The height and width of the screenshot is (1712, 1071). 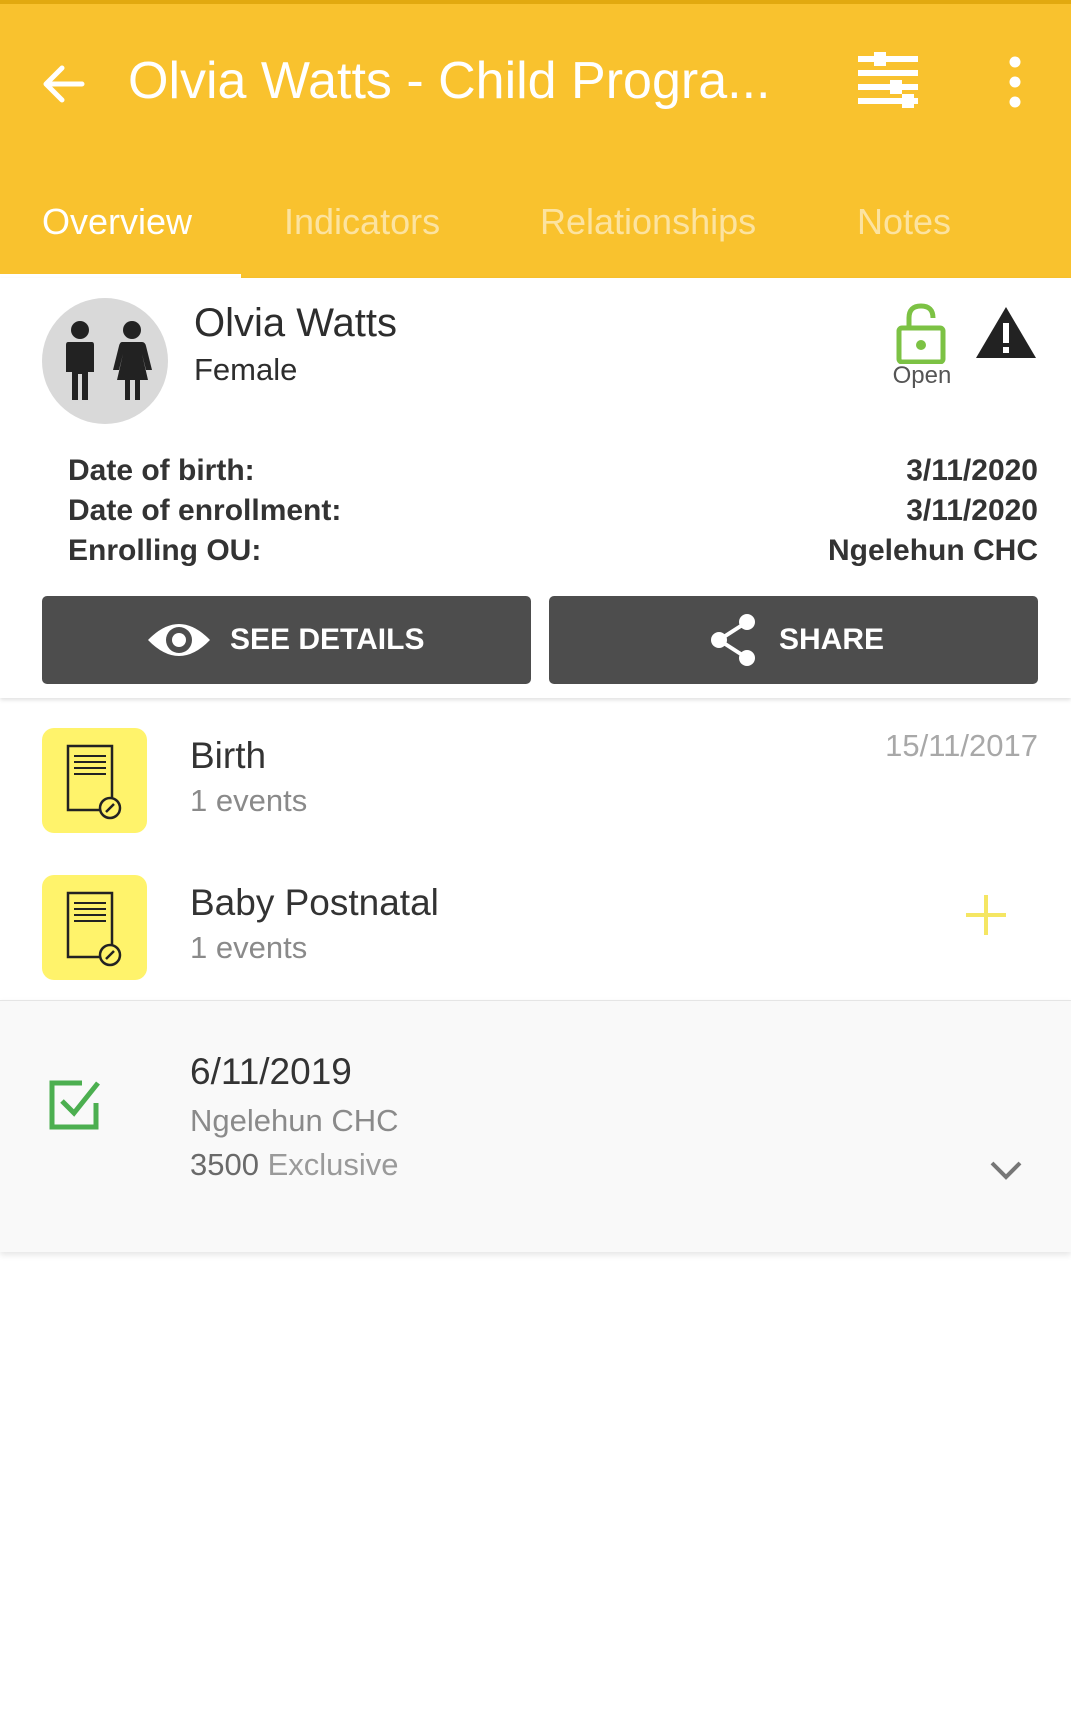 I want to click on tab-bar: Overview Indicators Relationships Notes, so click(x=535, y=232).